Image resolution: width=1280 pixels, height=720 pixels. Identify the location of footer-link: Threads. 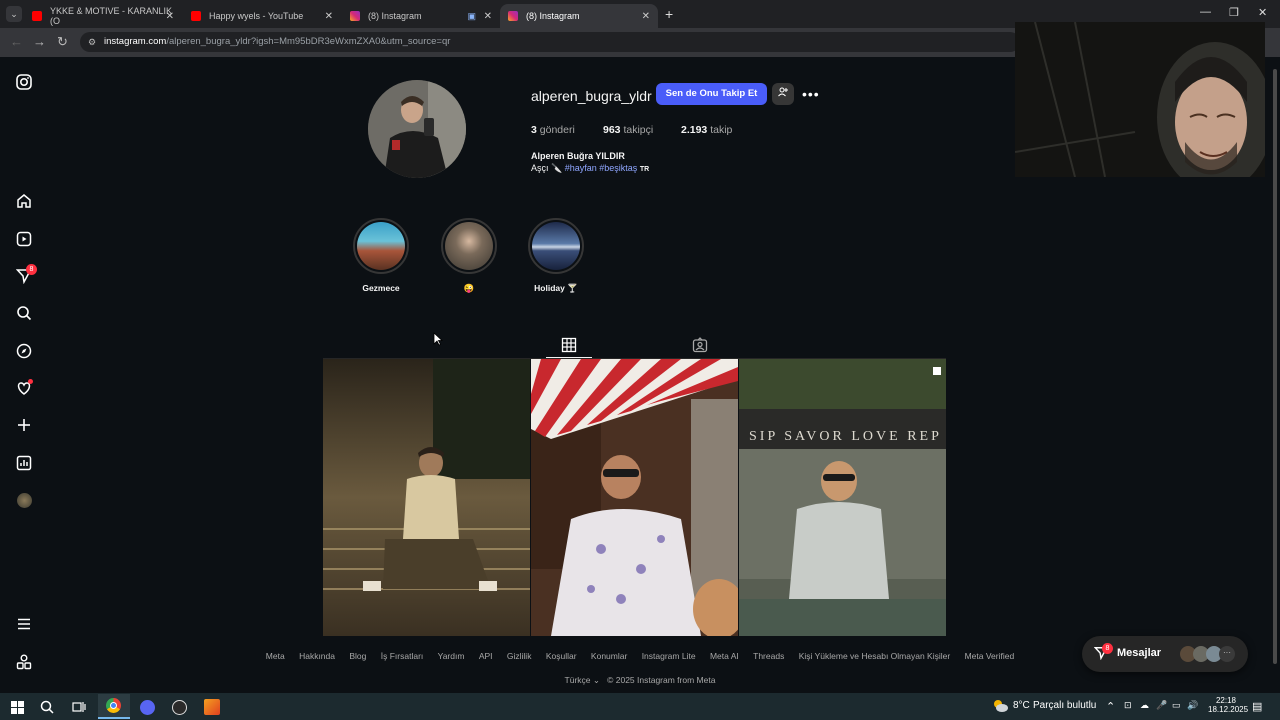
(768, 656).